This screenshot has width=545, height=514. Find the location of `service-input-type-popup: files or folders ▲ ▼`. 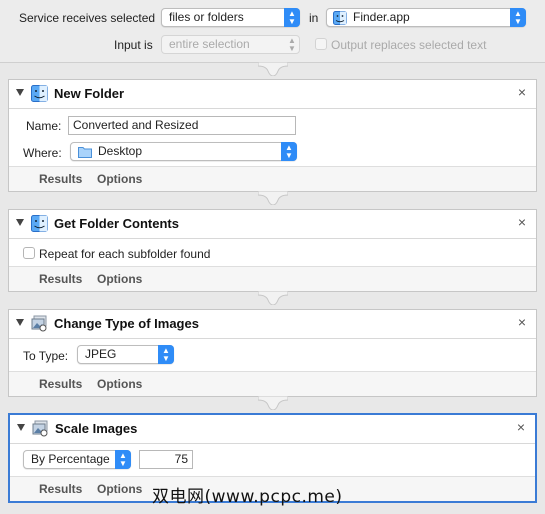

service-input-type-popup: files or folders ▲ ▼ is located at coordinates (230, 17).